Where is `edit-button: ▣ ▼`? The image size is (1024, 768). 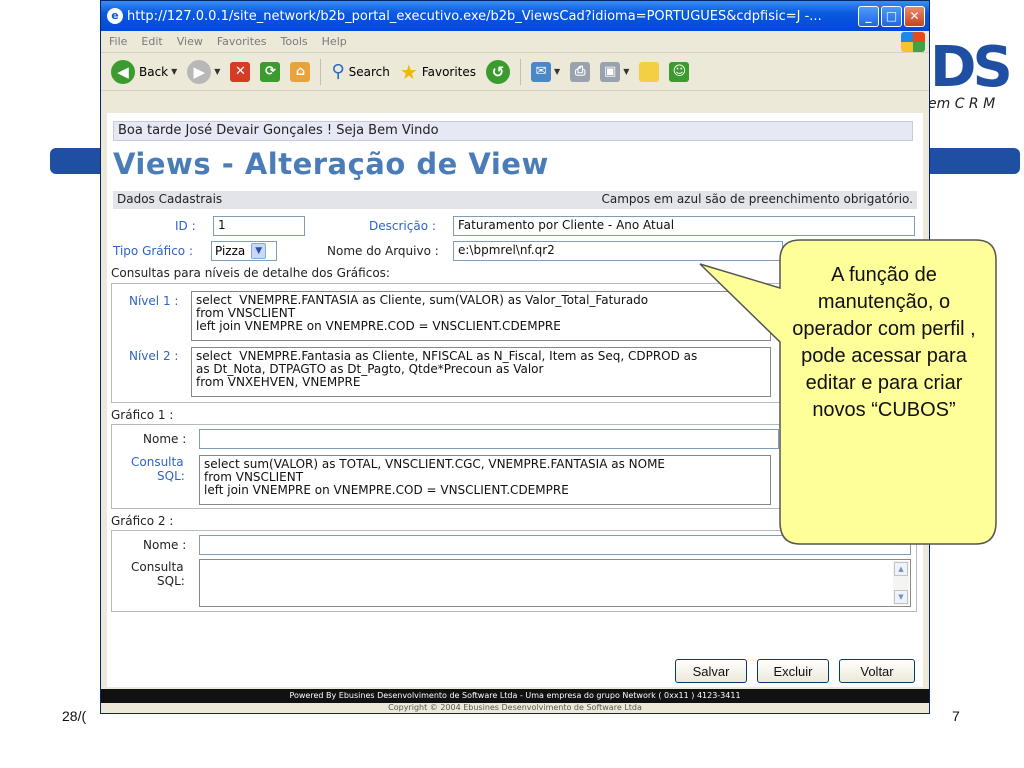 edit-button: ▣ ▼ is located at coordinates (615, 71).